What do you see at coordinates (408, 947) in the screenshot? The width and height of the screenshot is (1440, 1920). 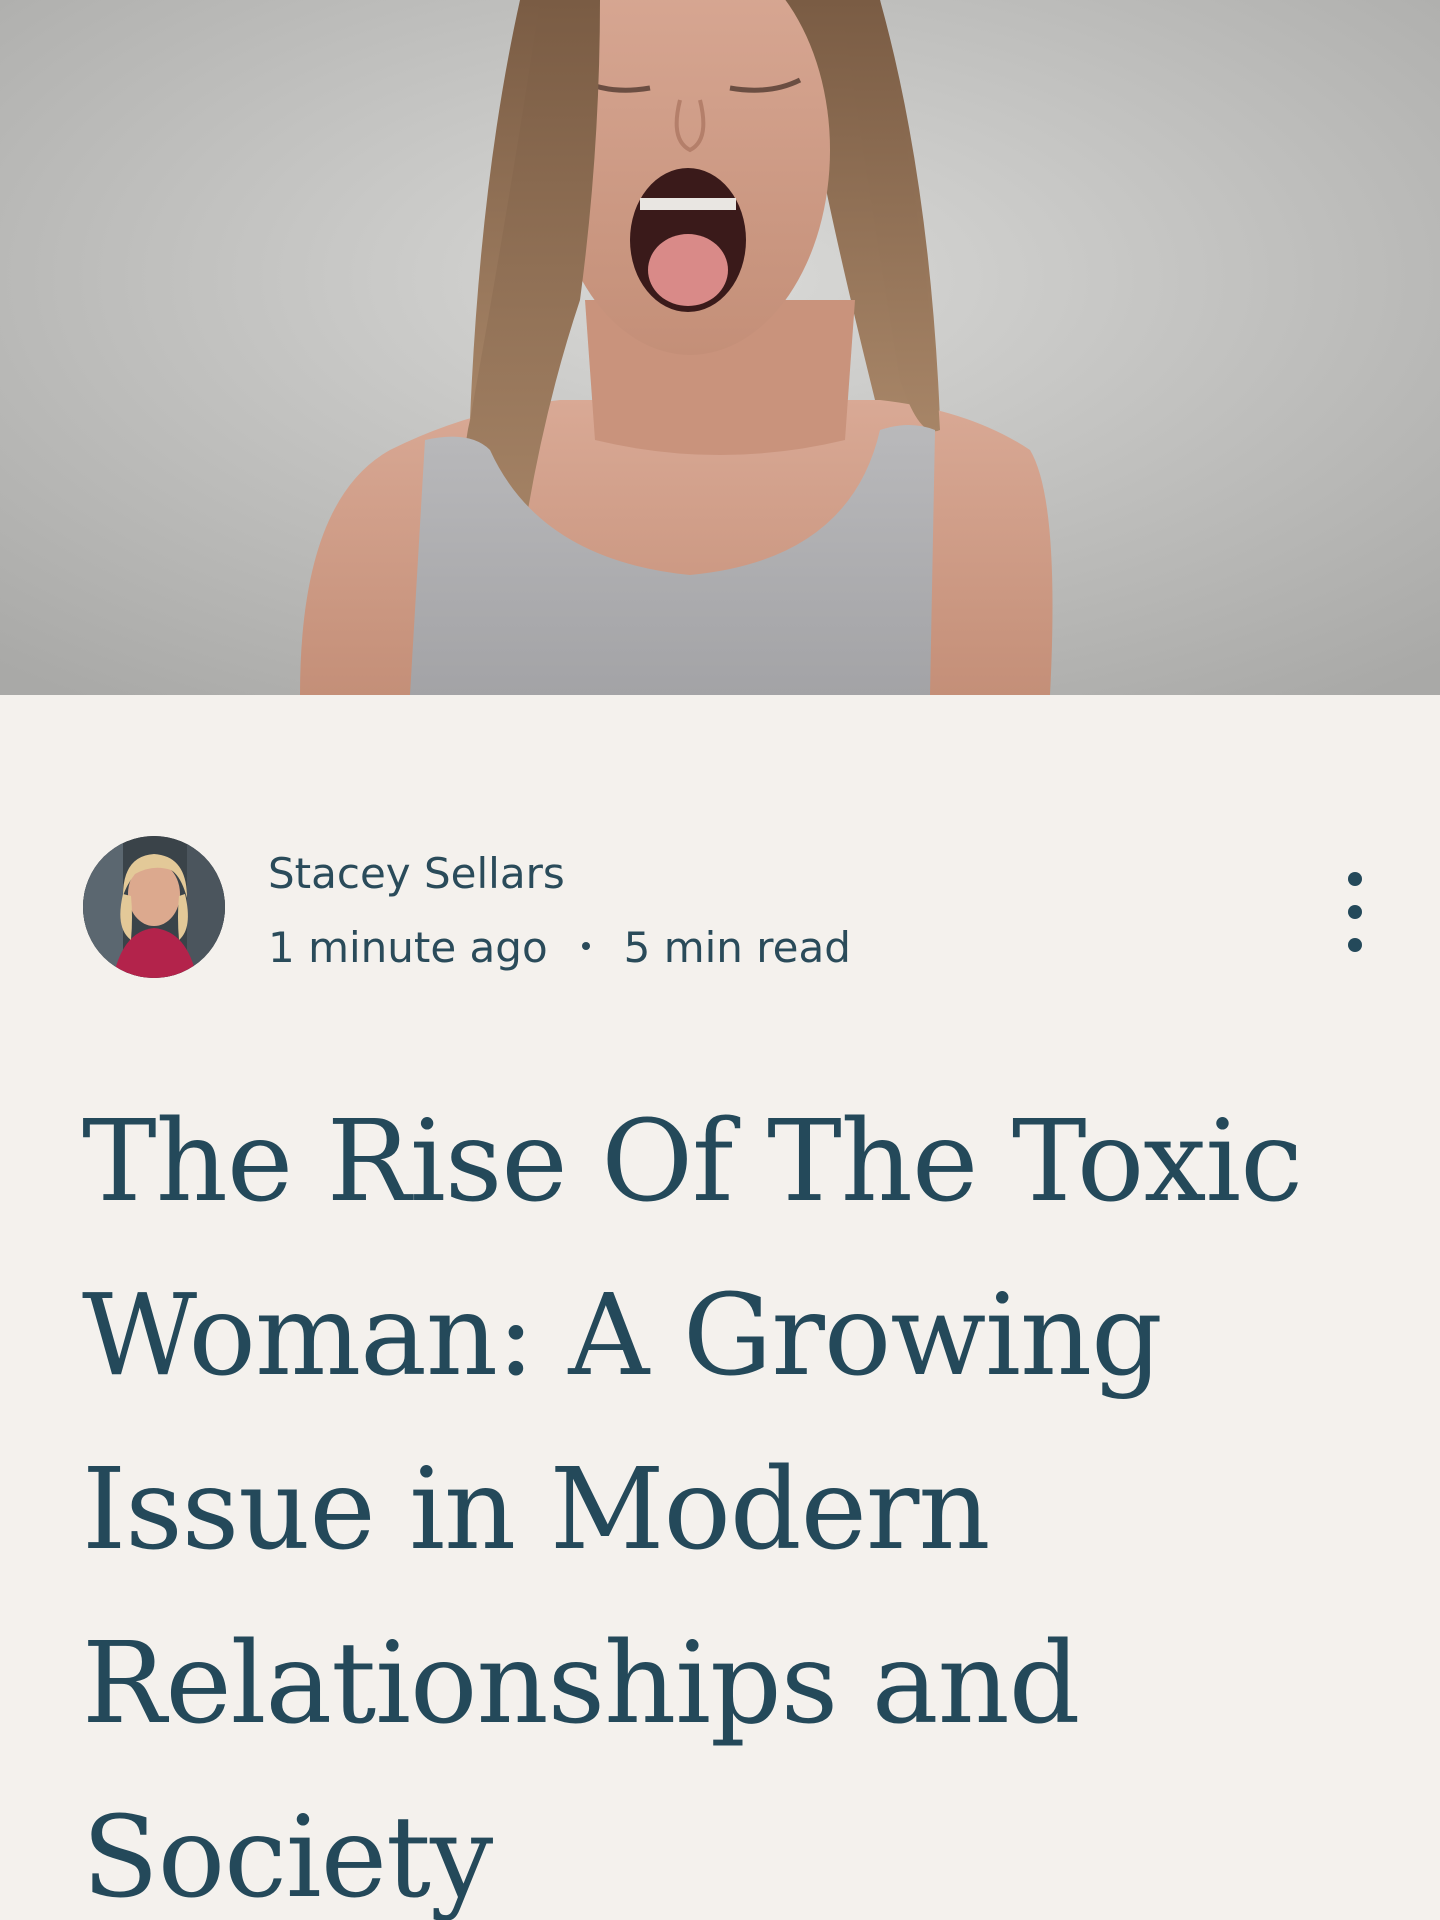 I see `published-time: 1 minute ago` at bounding box center [408, 947].